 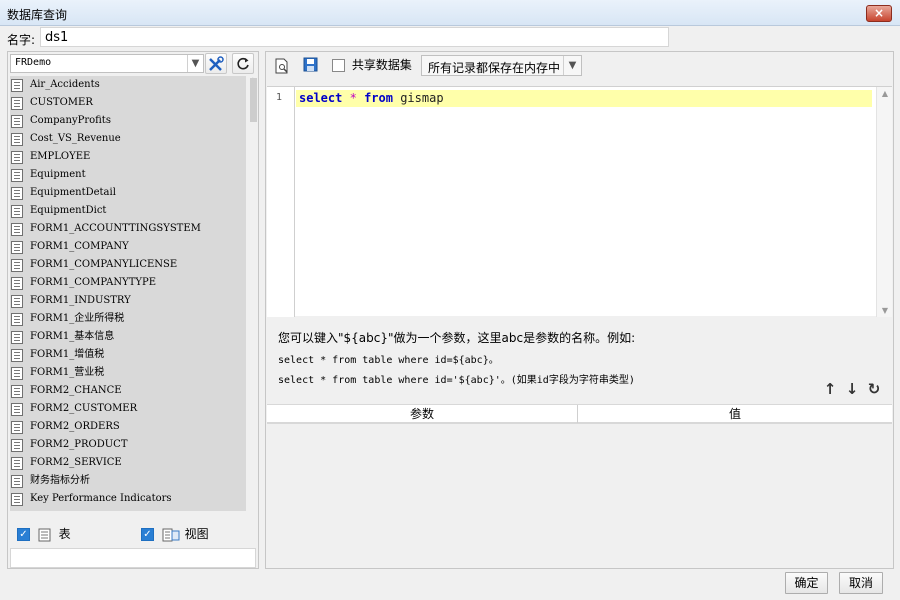 I want to click on show-views-checkbox: ✓, so click(x=147, y=534).